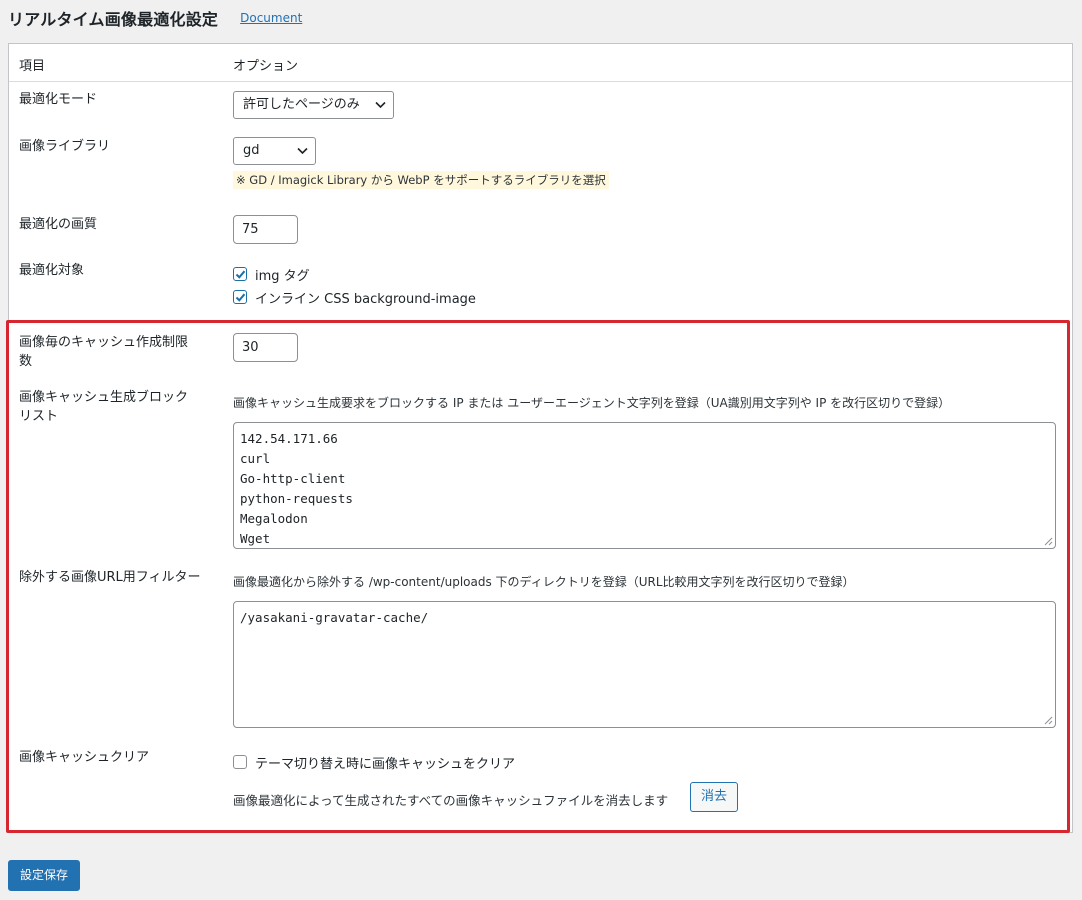  I want to click on library-label: 画像ライブラリ, so click(65, 146).